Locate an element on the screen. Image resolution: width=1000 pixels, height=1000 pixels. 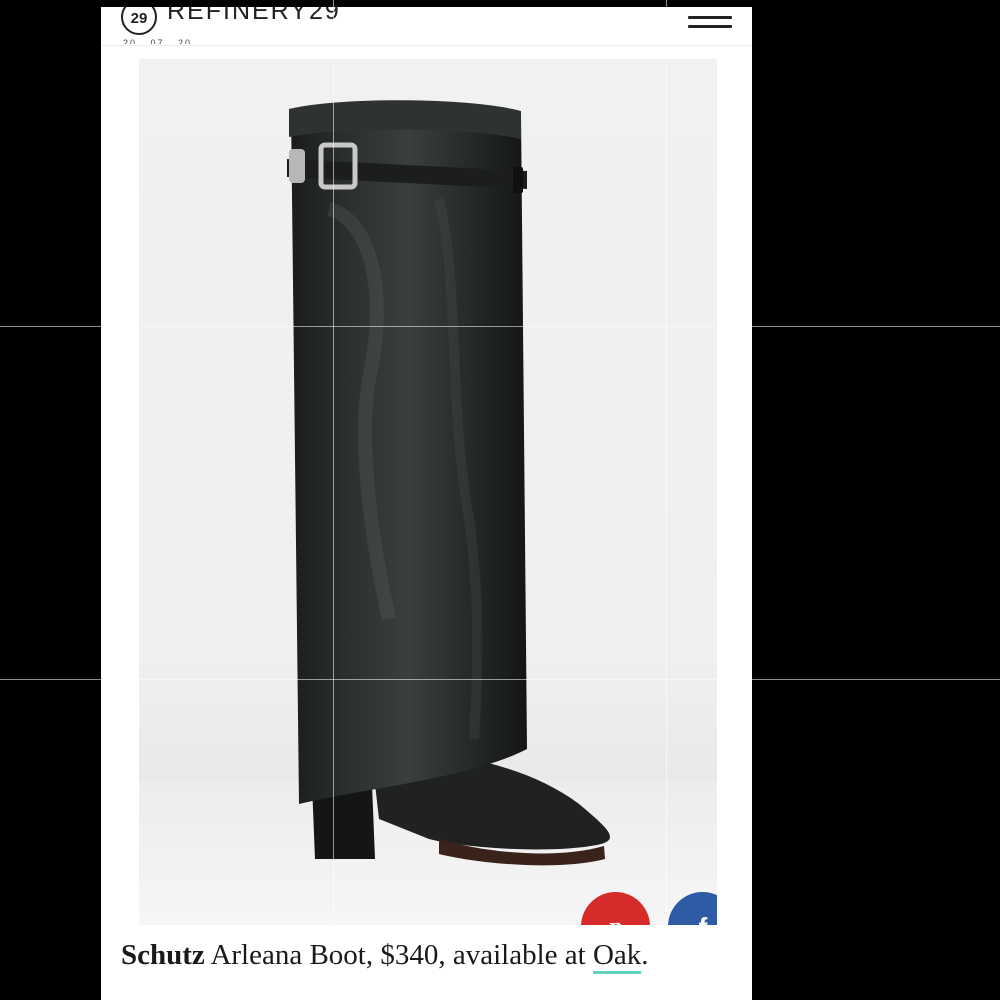
caption-end: . is located at coordinates (645, 955).